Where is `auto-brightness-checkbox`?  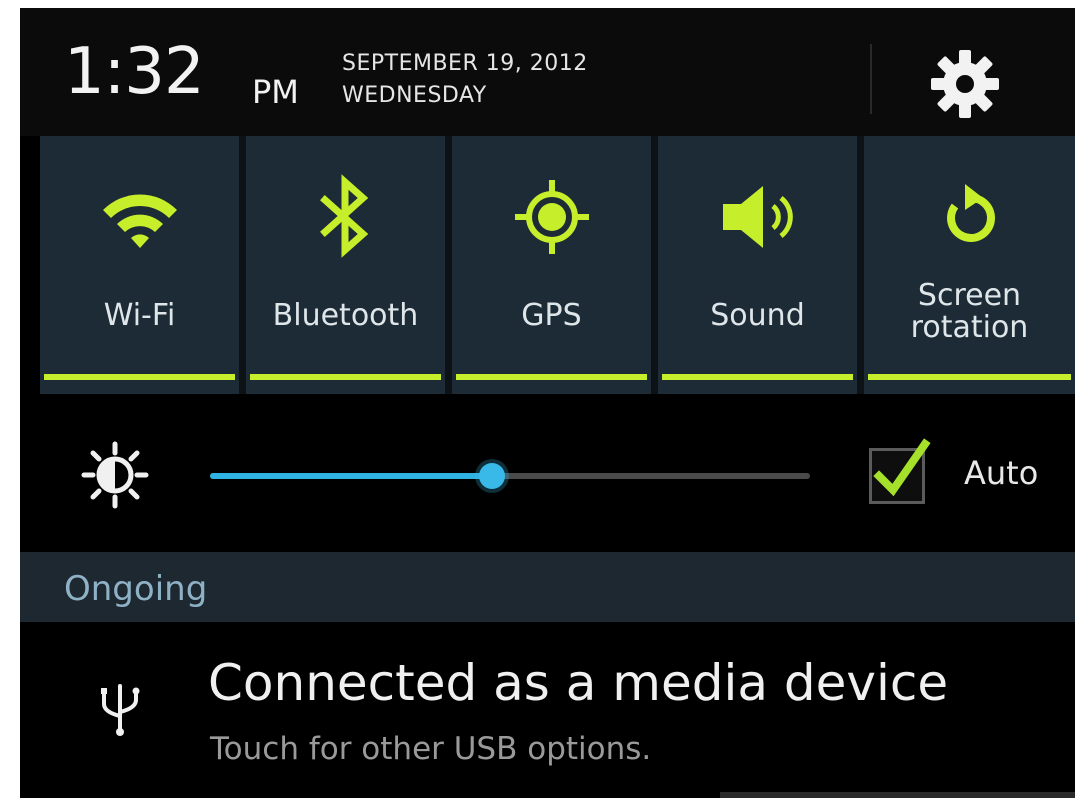 auto-brightness-checkbox is located at coordinates (898, 469).